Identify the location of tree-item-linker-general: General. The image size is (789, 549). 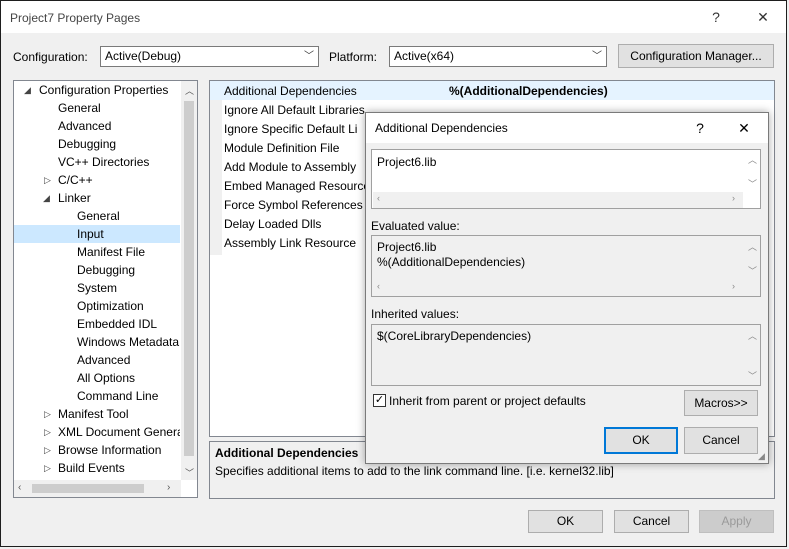
(98, 216).